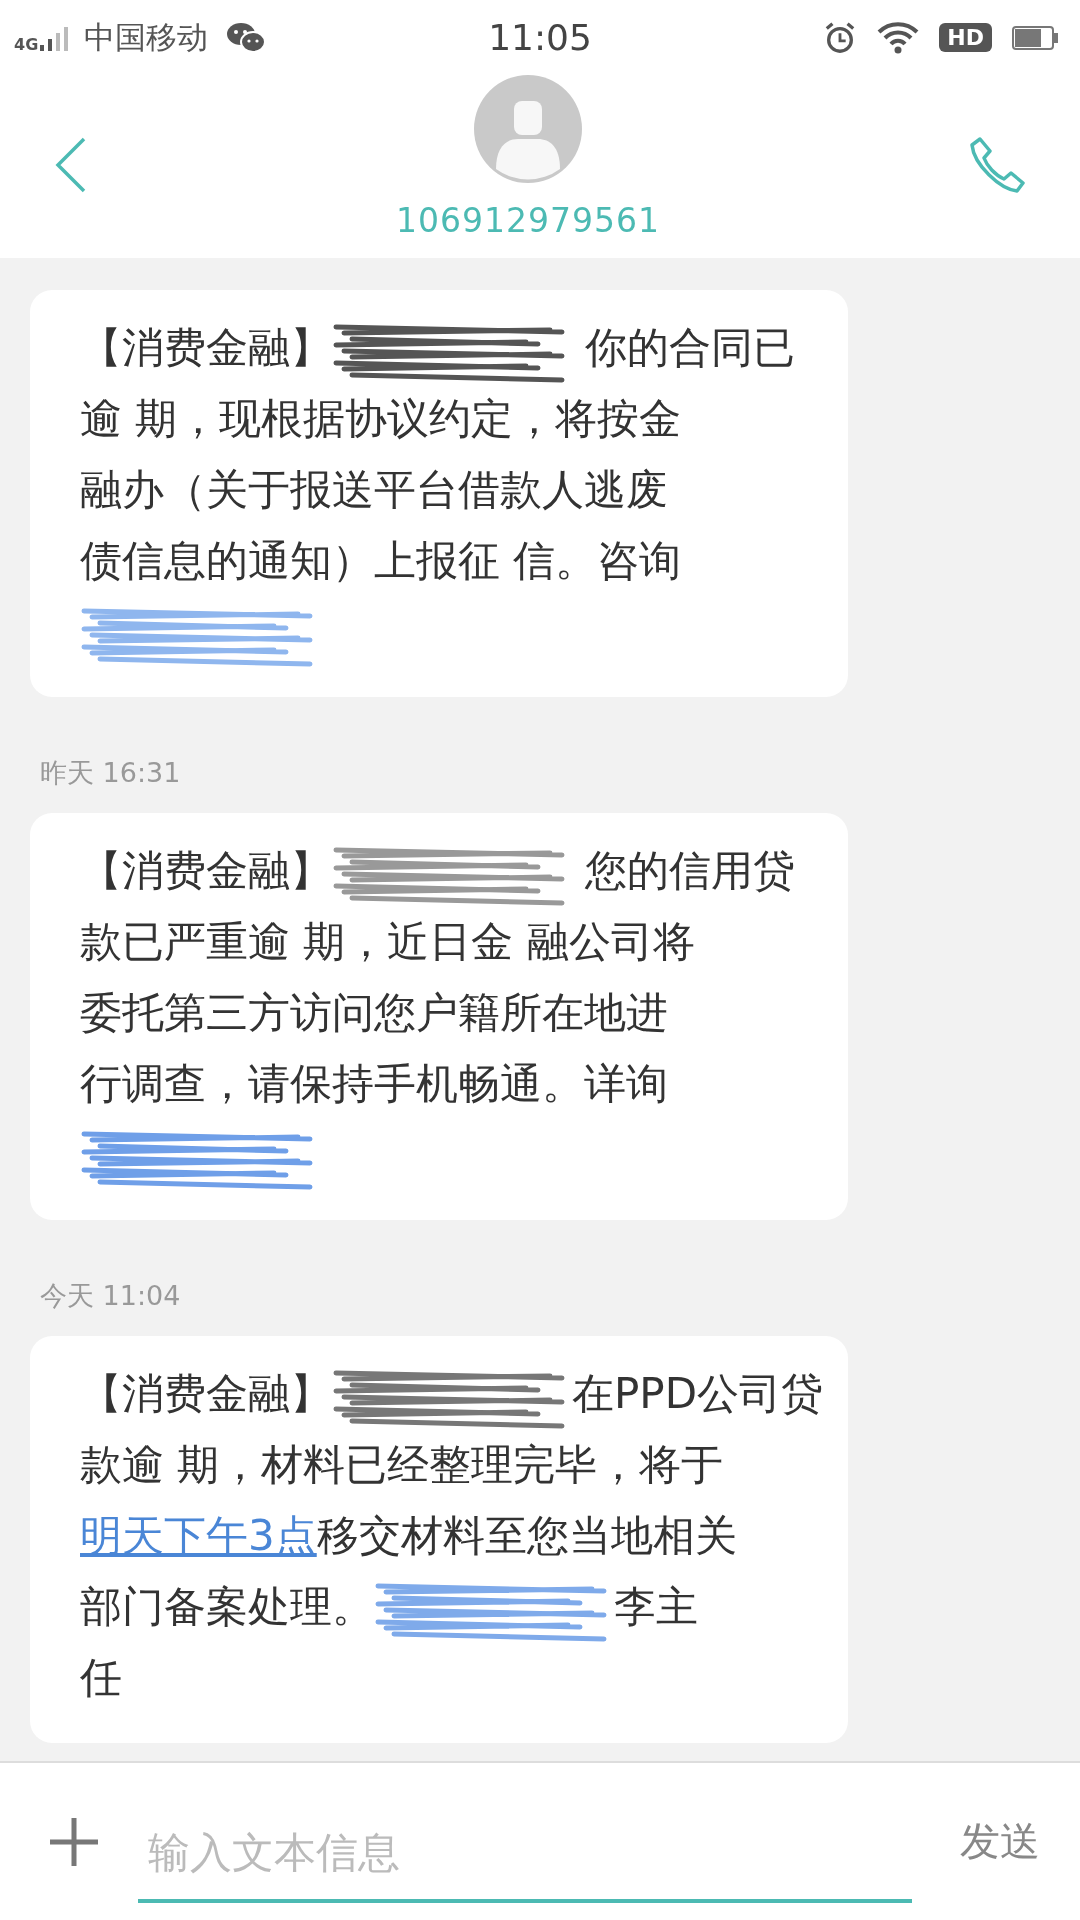  What do you see at coordinates (1000, 1841) in the screenshot?
I see `send-button: 发送` at bounding box center [1000, 1841].